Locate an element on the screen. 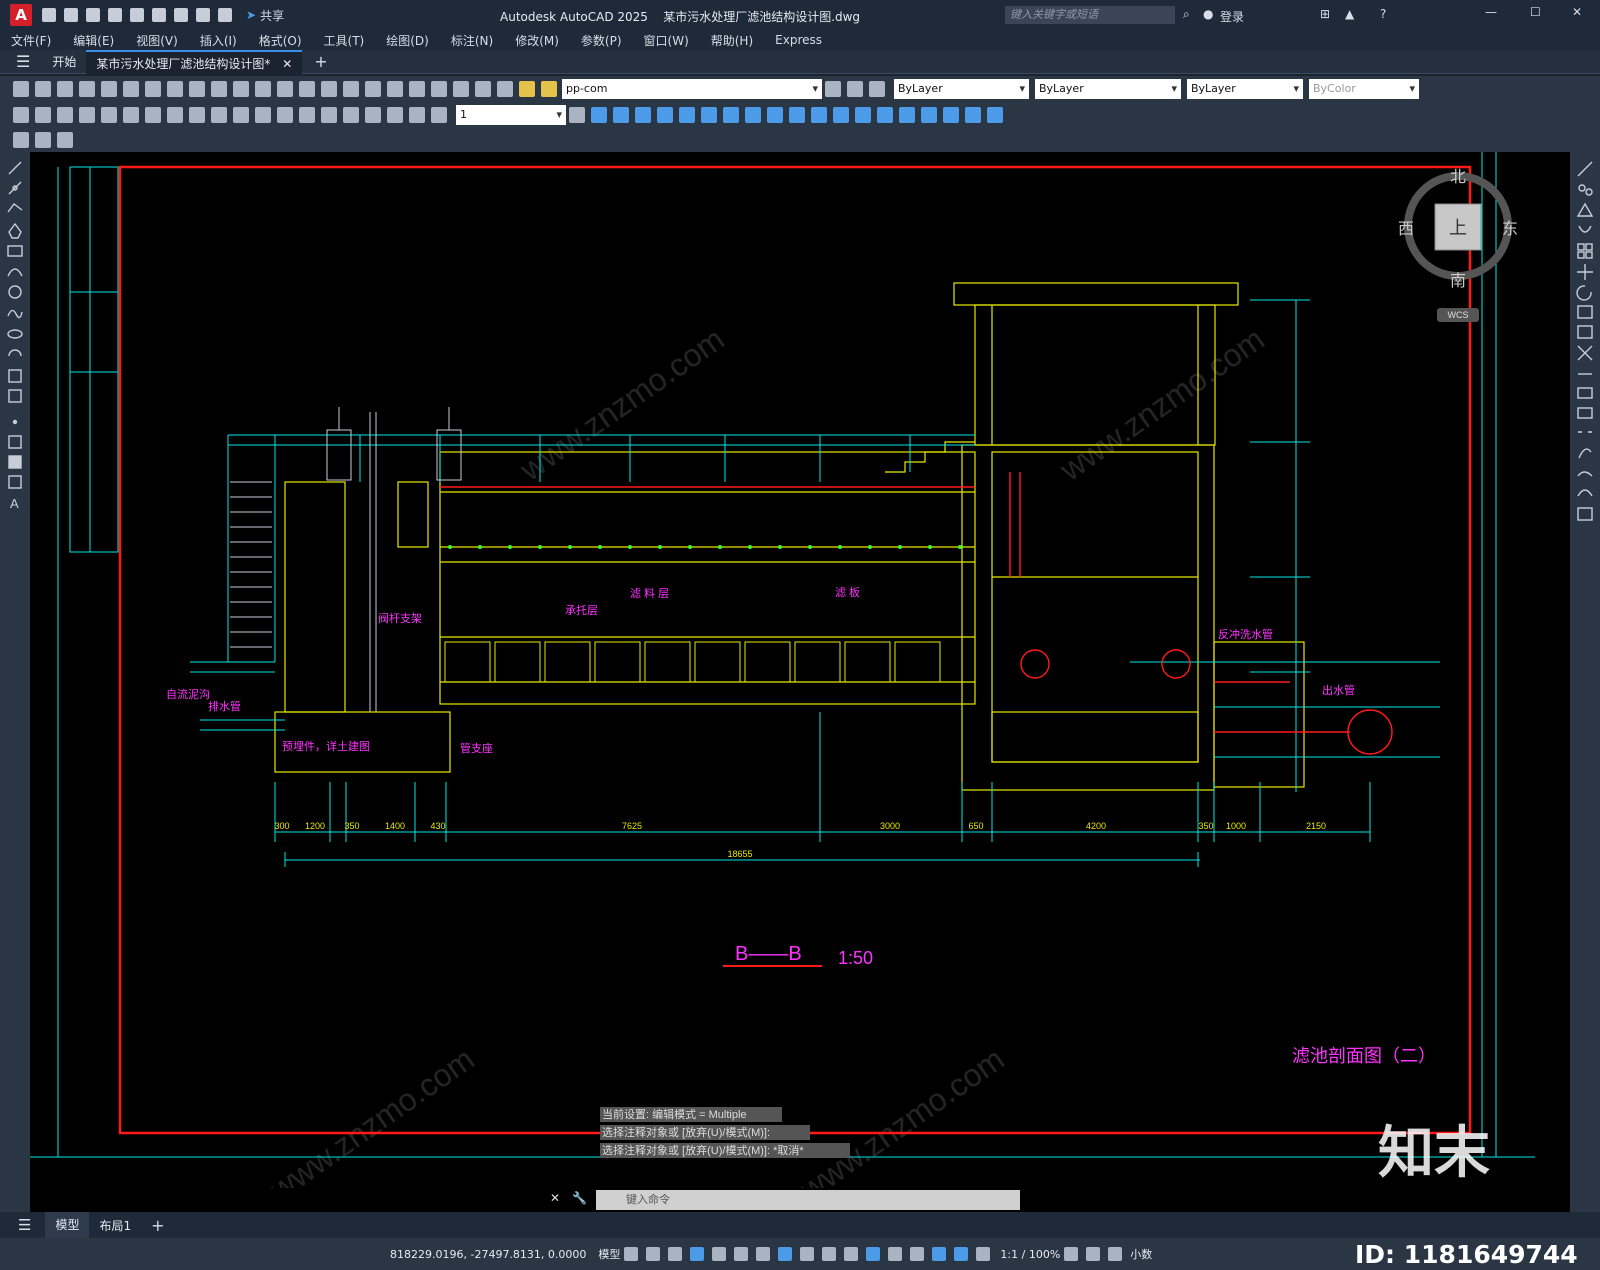 The height and width of the screenshot is (1270, 1600). copy-icon is located at coordinates (175, 89).